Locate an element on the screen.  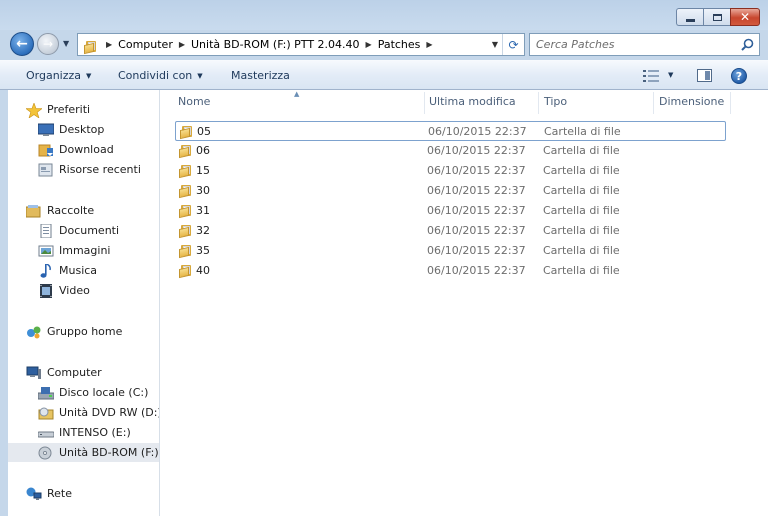
nav-drive-d-label: Unità DVD RW (D:) C is located at coordinates (109, 412).